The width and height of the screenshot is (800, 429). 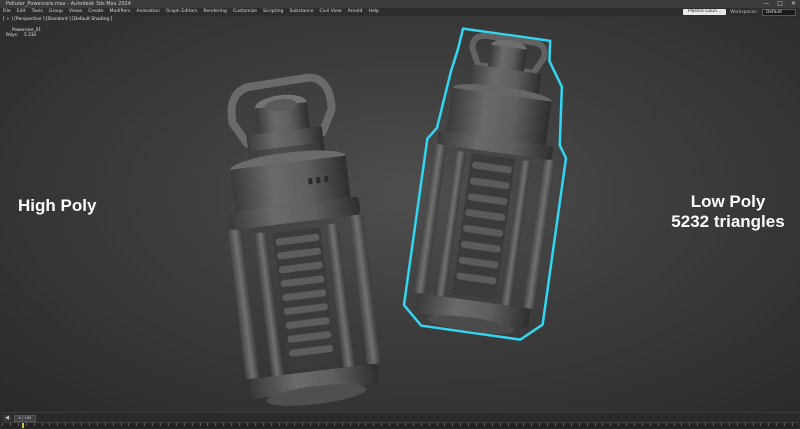 What do you see at coordinates (75, 12) in the screenshot?
I see `menu-views: Views` at bounding box center [75, 12].